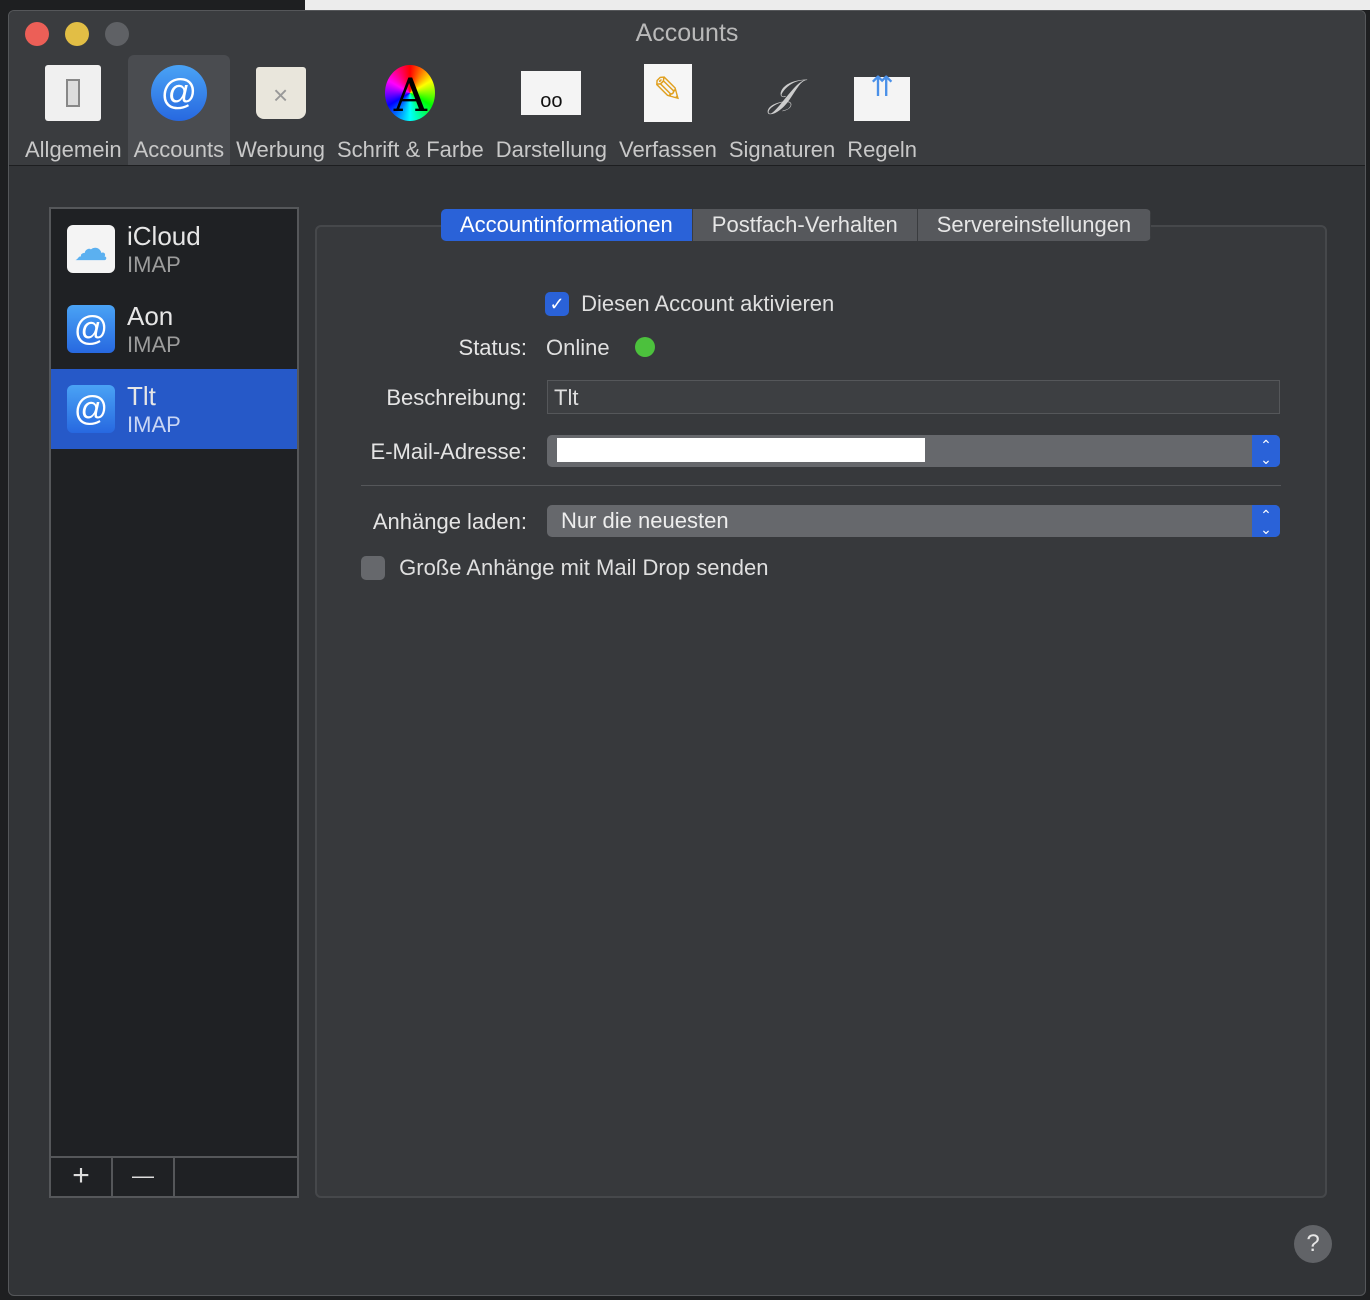 This screenshot has height=1300, width=1370. Describe the element at coordinates (174, 249) in the screenshot. I see `account-item-icloud: ☁ iCloud IMAP` at that location.